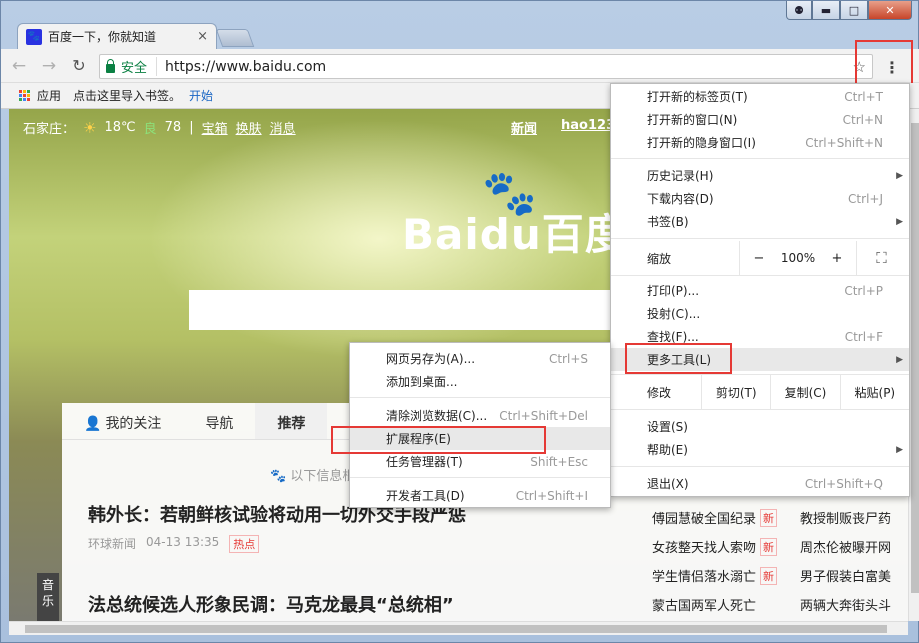 This screenshot has width=919, height=643. I want to click on aqi-label: 良, so click(150, 129).